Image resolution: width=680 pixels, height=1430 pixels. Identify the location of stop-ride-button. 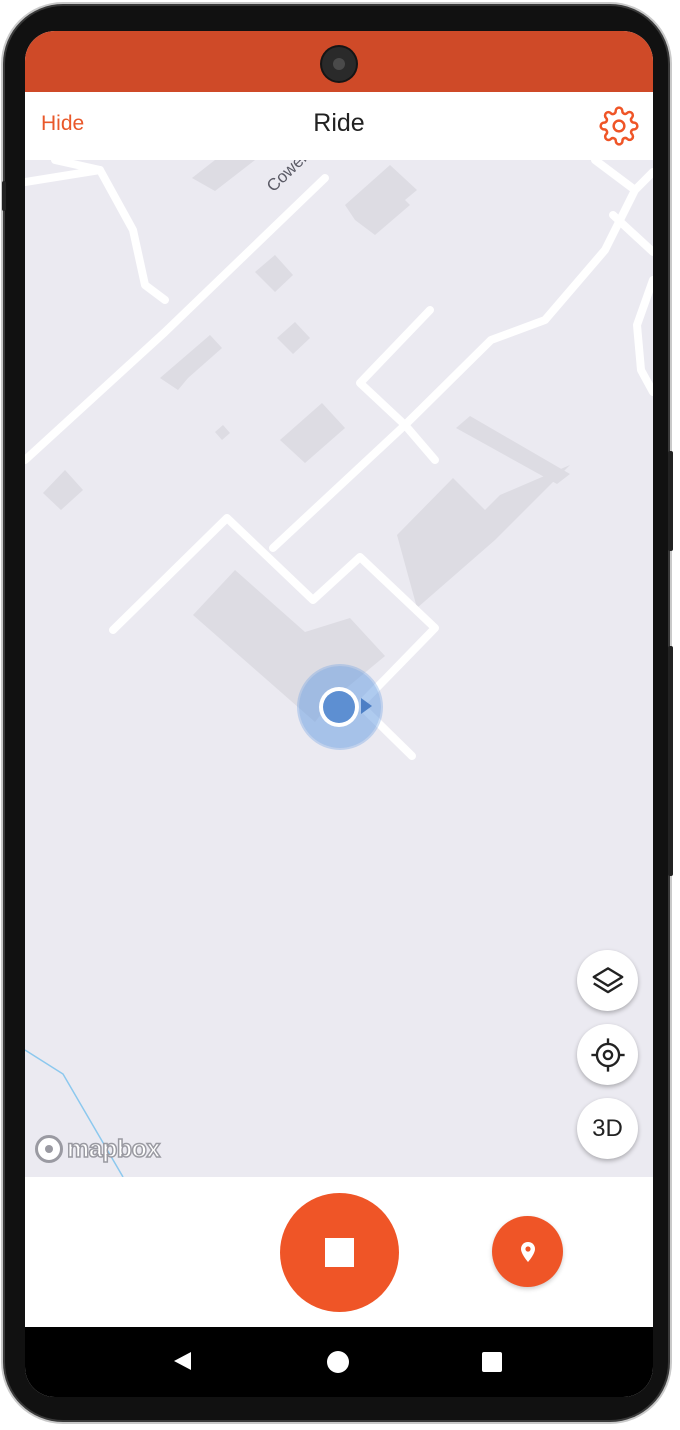
(339, 1252).